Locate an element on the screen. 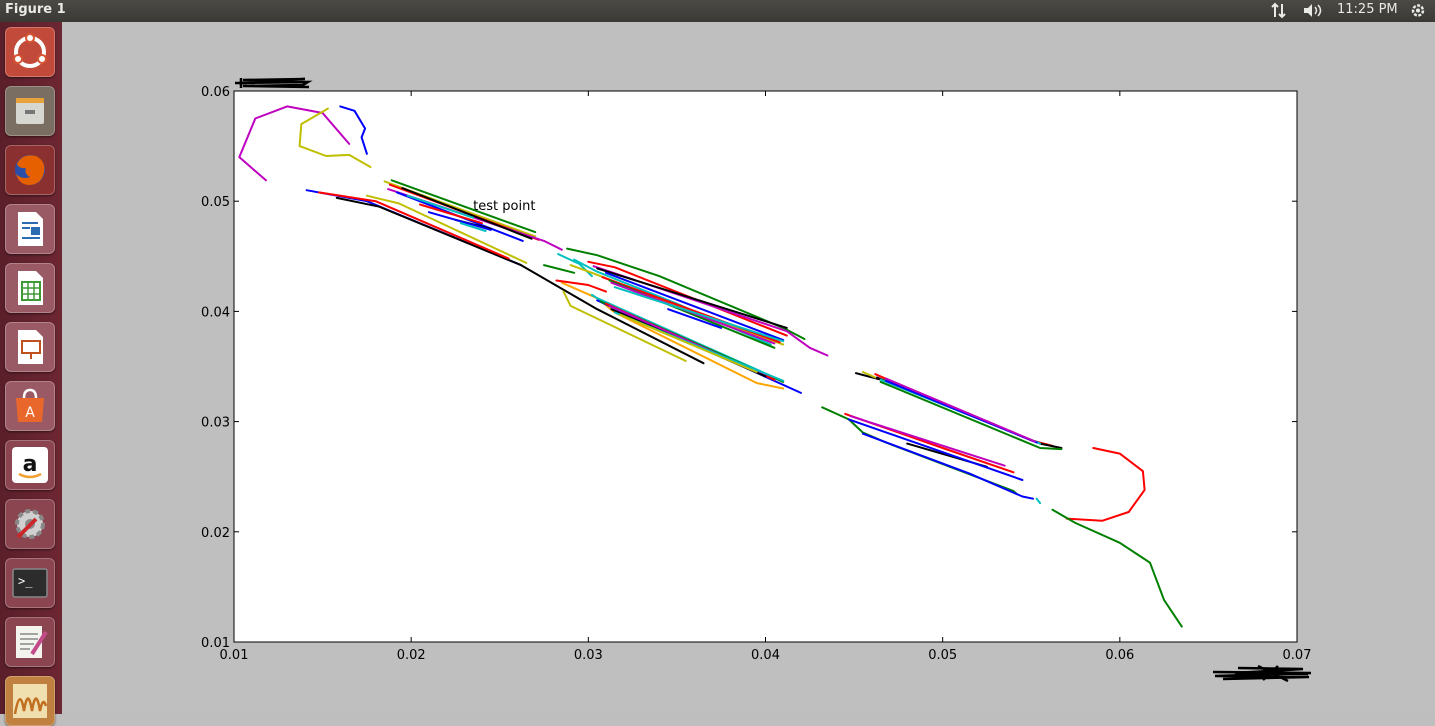  power-gear-icon is located at coordinates (1418, 12).